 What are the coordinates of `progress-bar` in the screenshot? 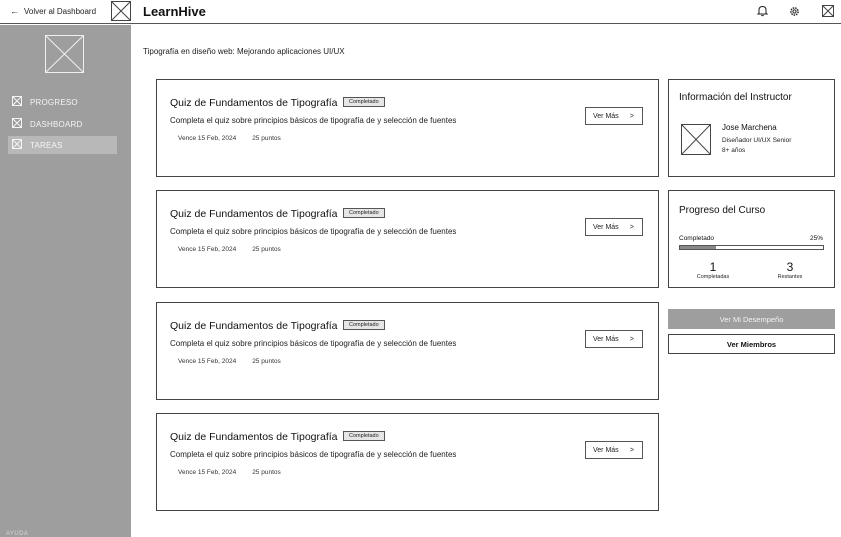 It's located at (751, 247).